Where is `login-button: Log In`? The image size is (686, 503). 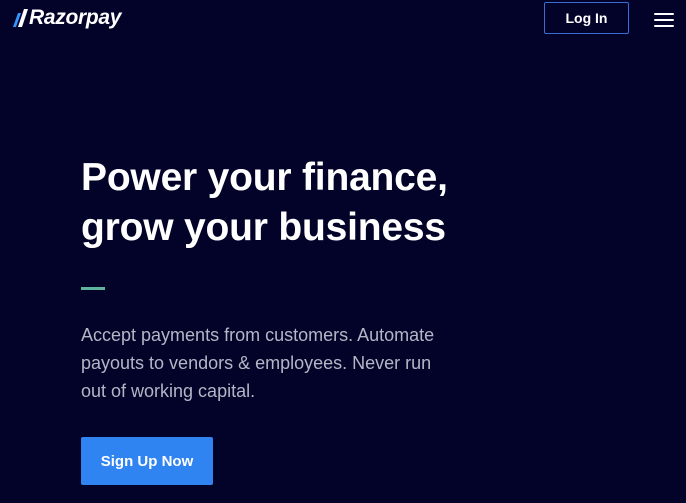 login-button: Log In is located at coordinates (586, 18).